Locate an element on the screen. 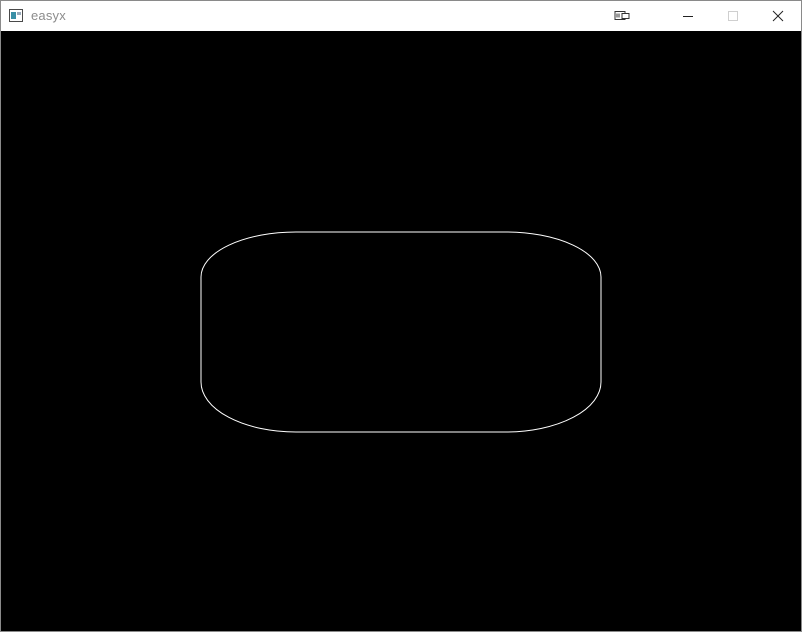  minimize-icon is located at coordinates (688, 16).